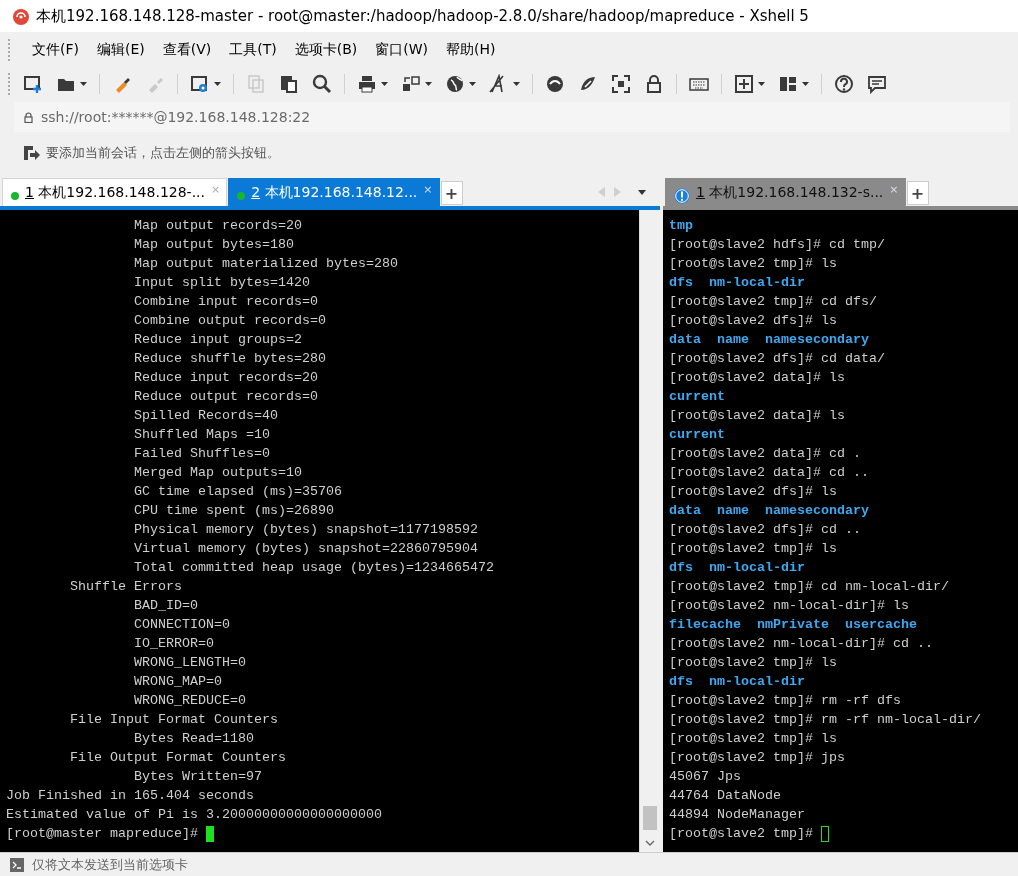  I want to click on terminal-line: [root@slave2 nm-local-dir]# cd .., so click(801, 644).